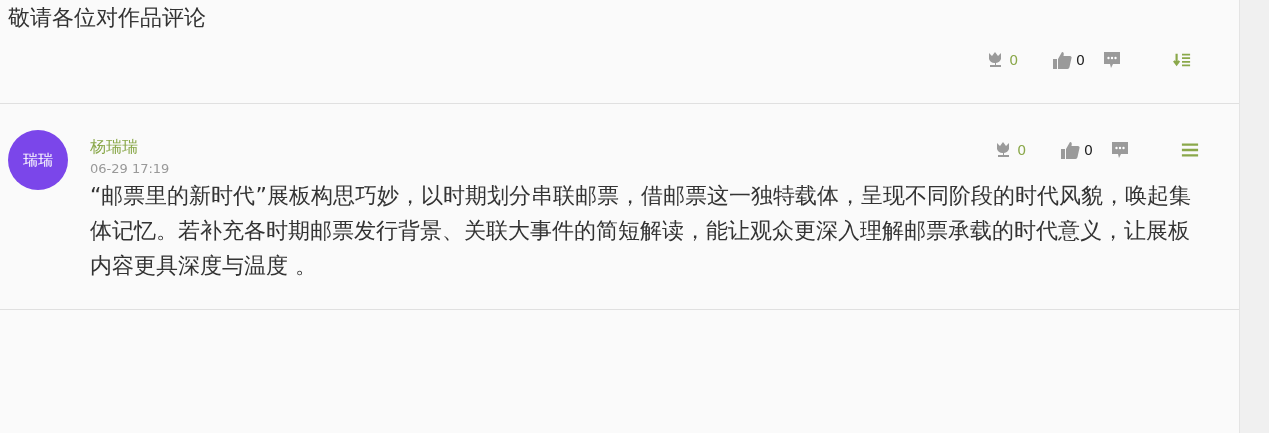 Image resolution: width=1269 pixels, height=433 pixels. What do you see at coordinates (1254, 216) in the screenshot?
I see `scrollbar-track` at bounding box center [1254, 216].